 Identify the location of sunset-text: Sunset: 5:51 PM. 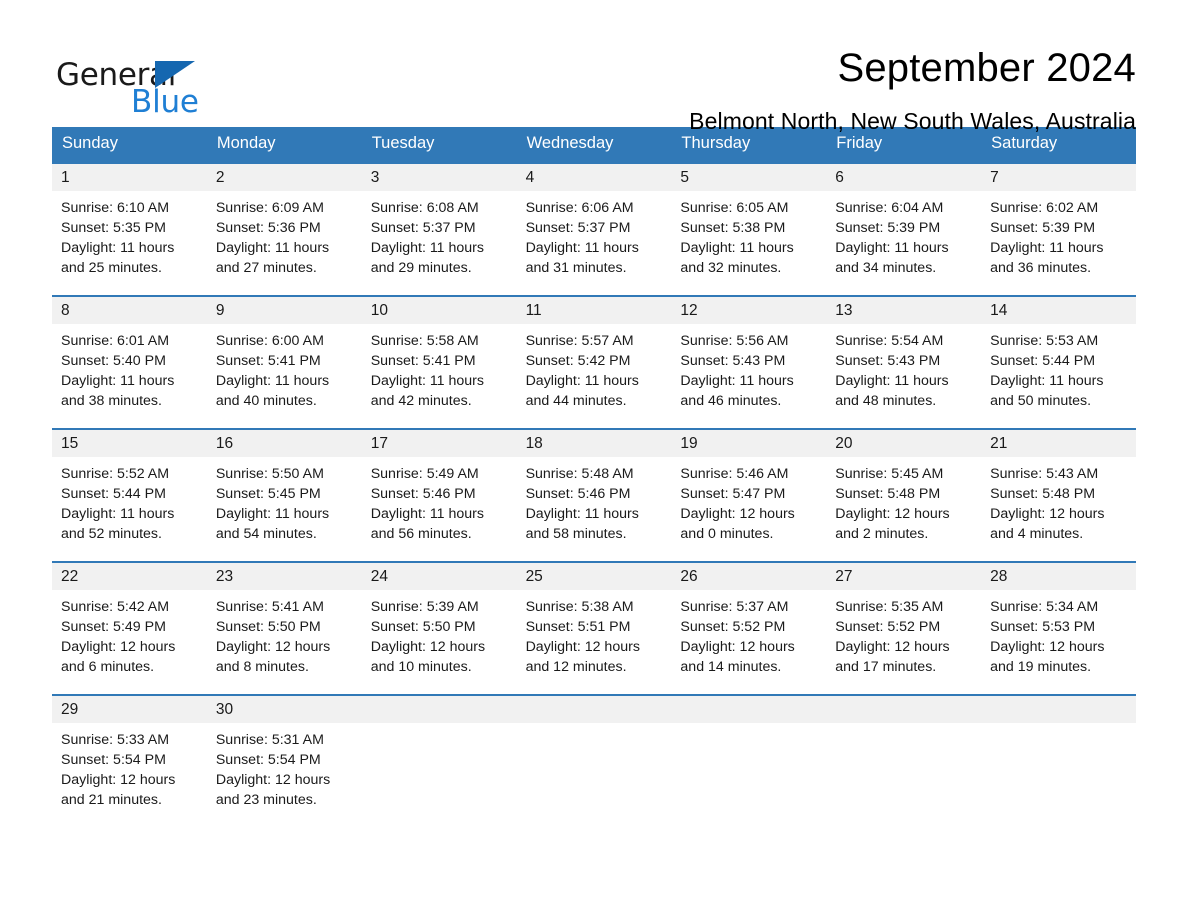
(578, 627).